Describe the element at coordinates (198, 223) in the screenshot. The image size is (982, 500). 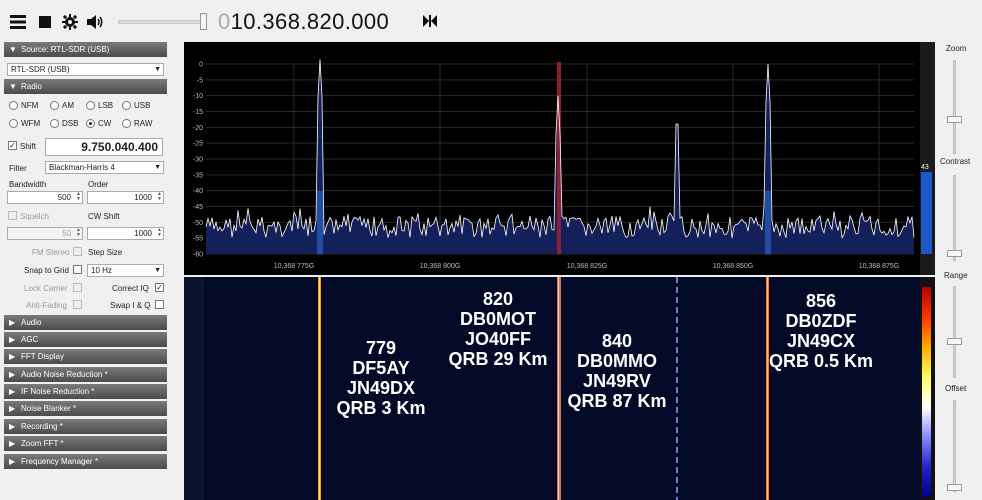
I see `spectrum-y-tick: -50` at that location.